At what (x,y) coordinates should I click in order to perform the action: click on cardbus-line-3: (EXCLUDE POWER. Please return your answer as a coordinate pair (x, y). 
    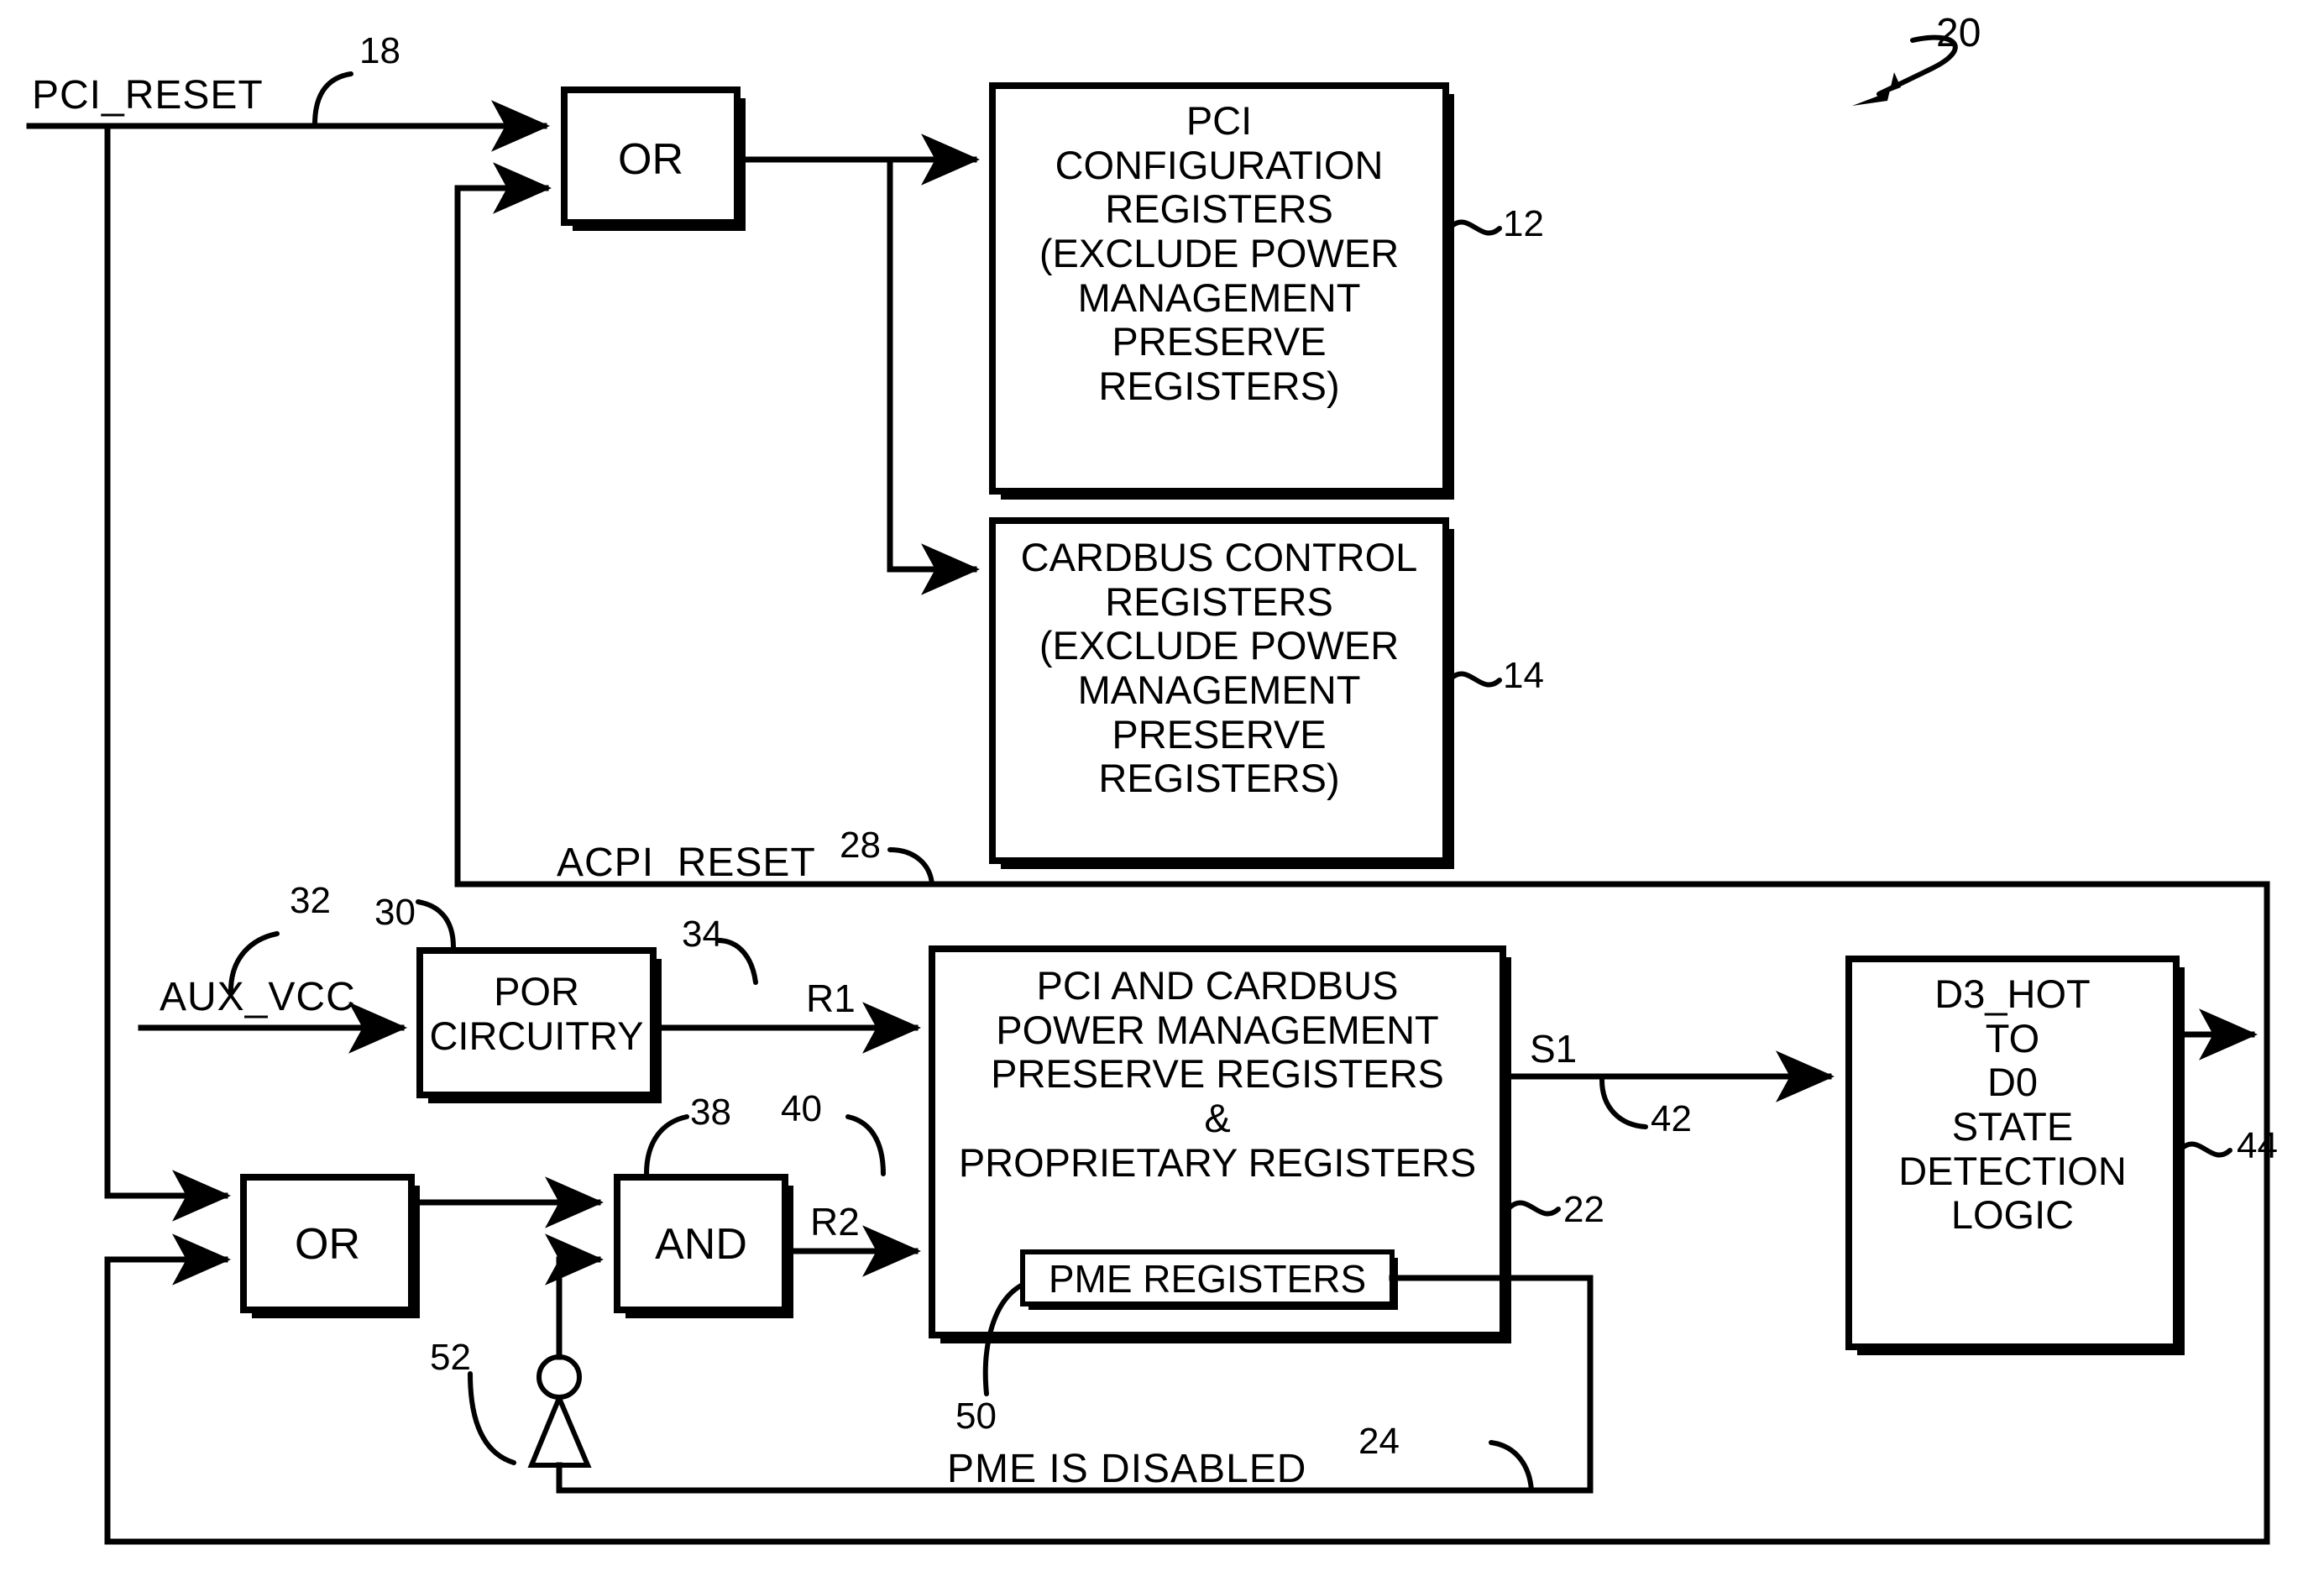
    Looking at the image, I should click on (1220, 645).